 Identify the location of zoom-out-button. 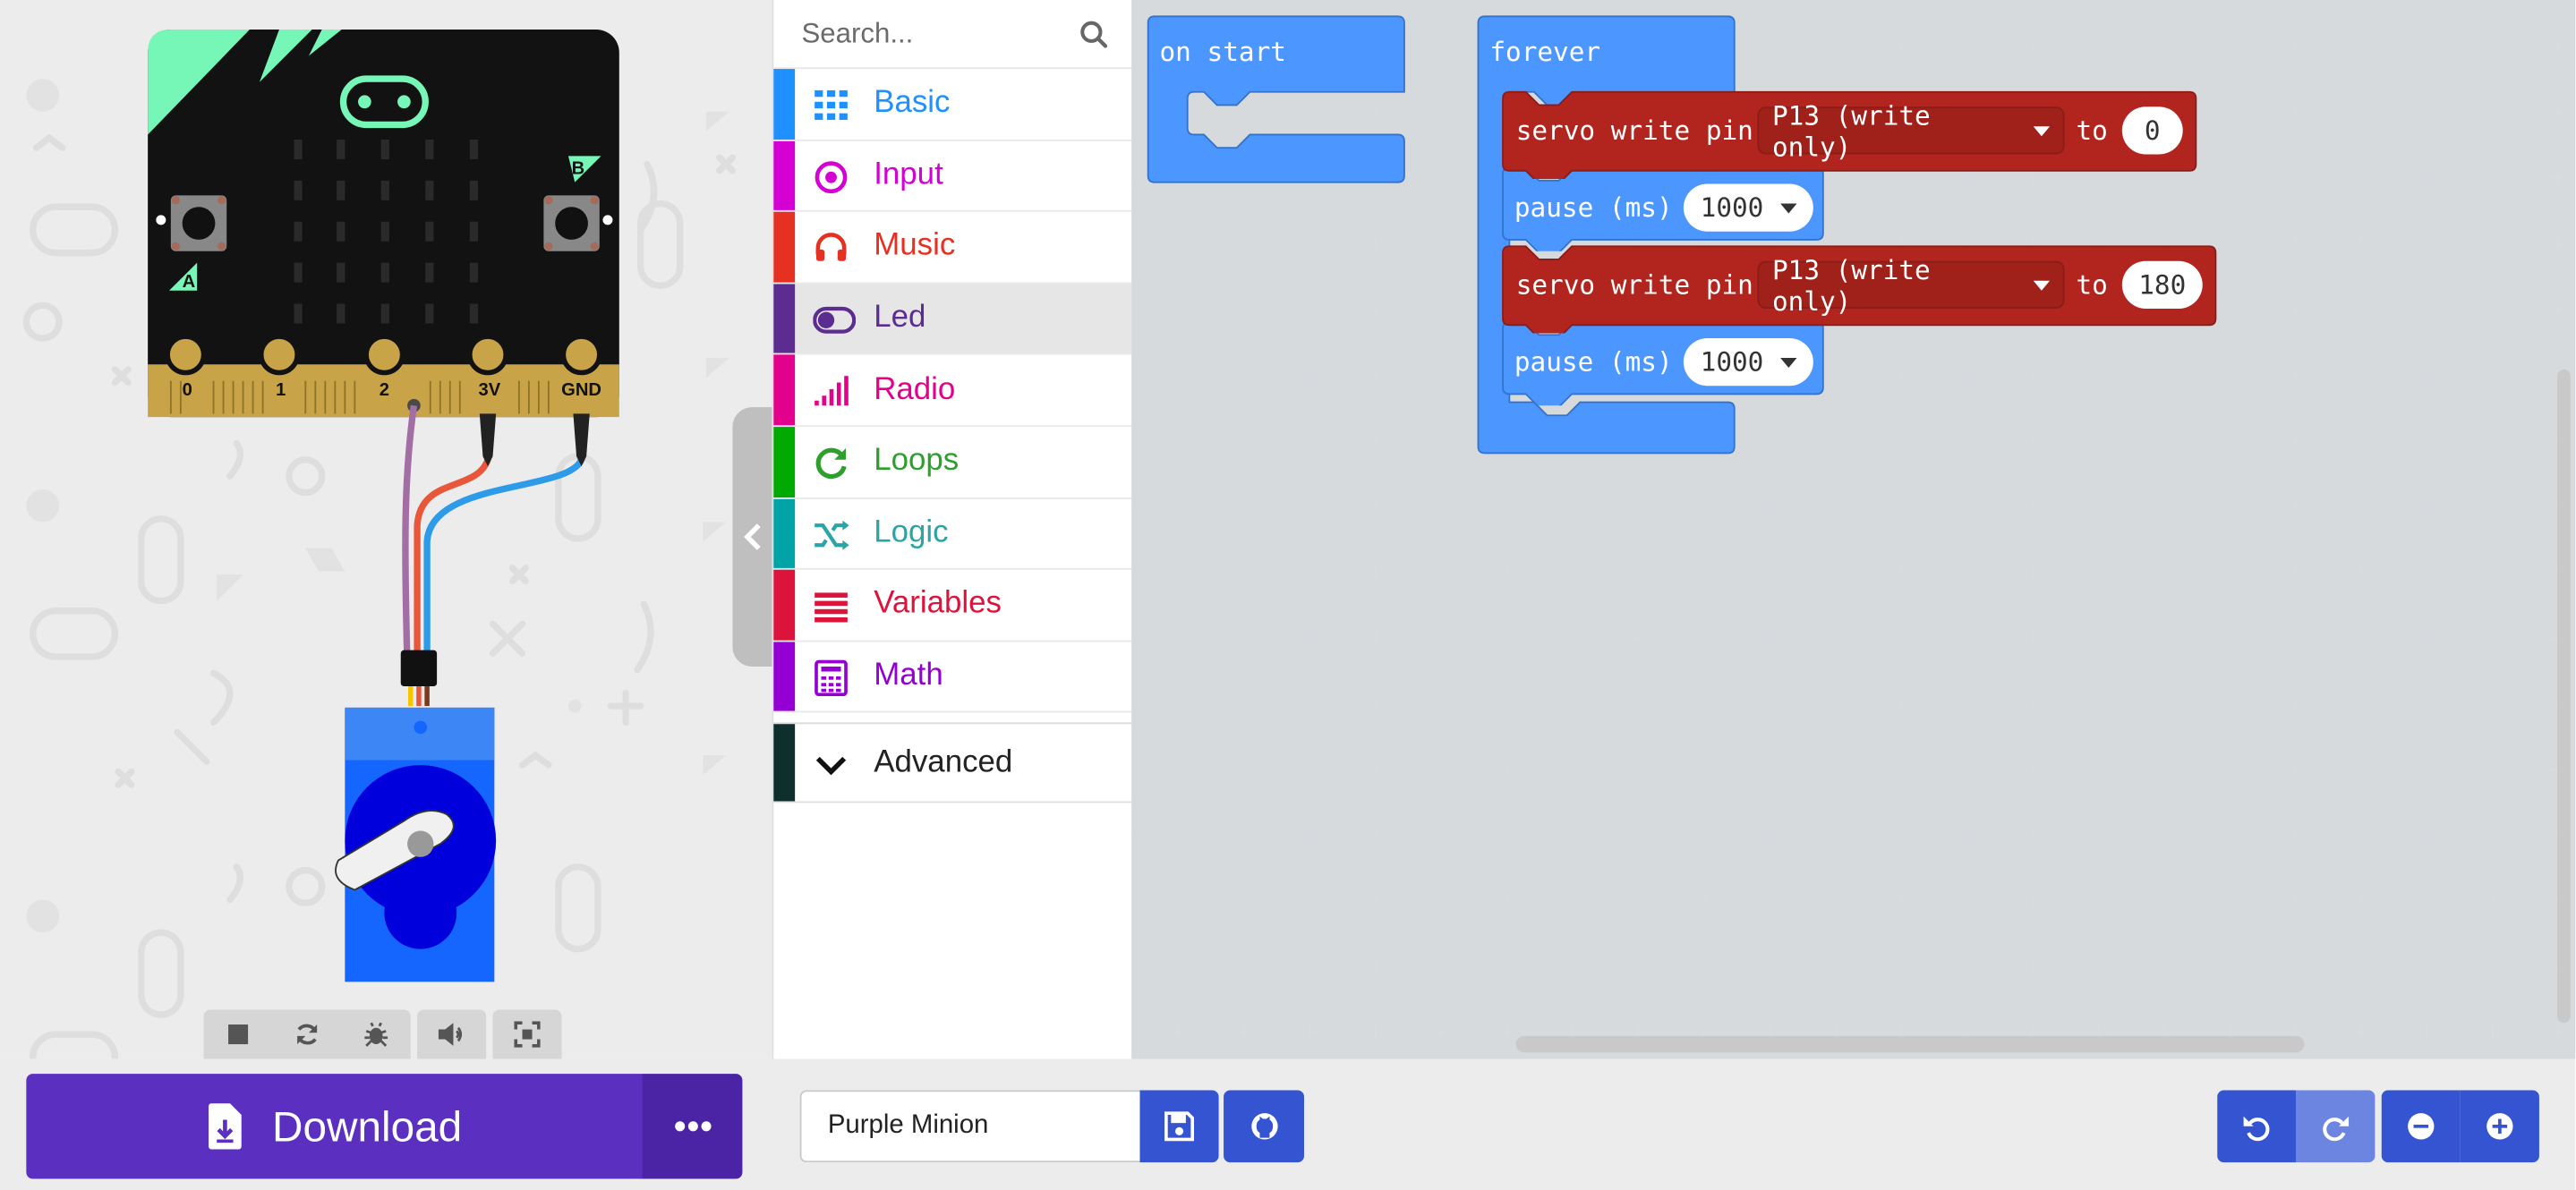
(2421, 1126).